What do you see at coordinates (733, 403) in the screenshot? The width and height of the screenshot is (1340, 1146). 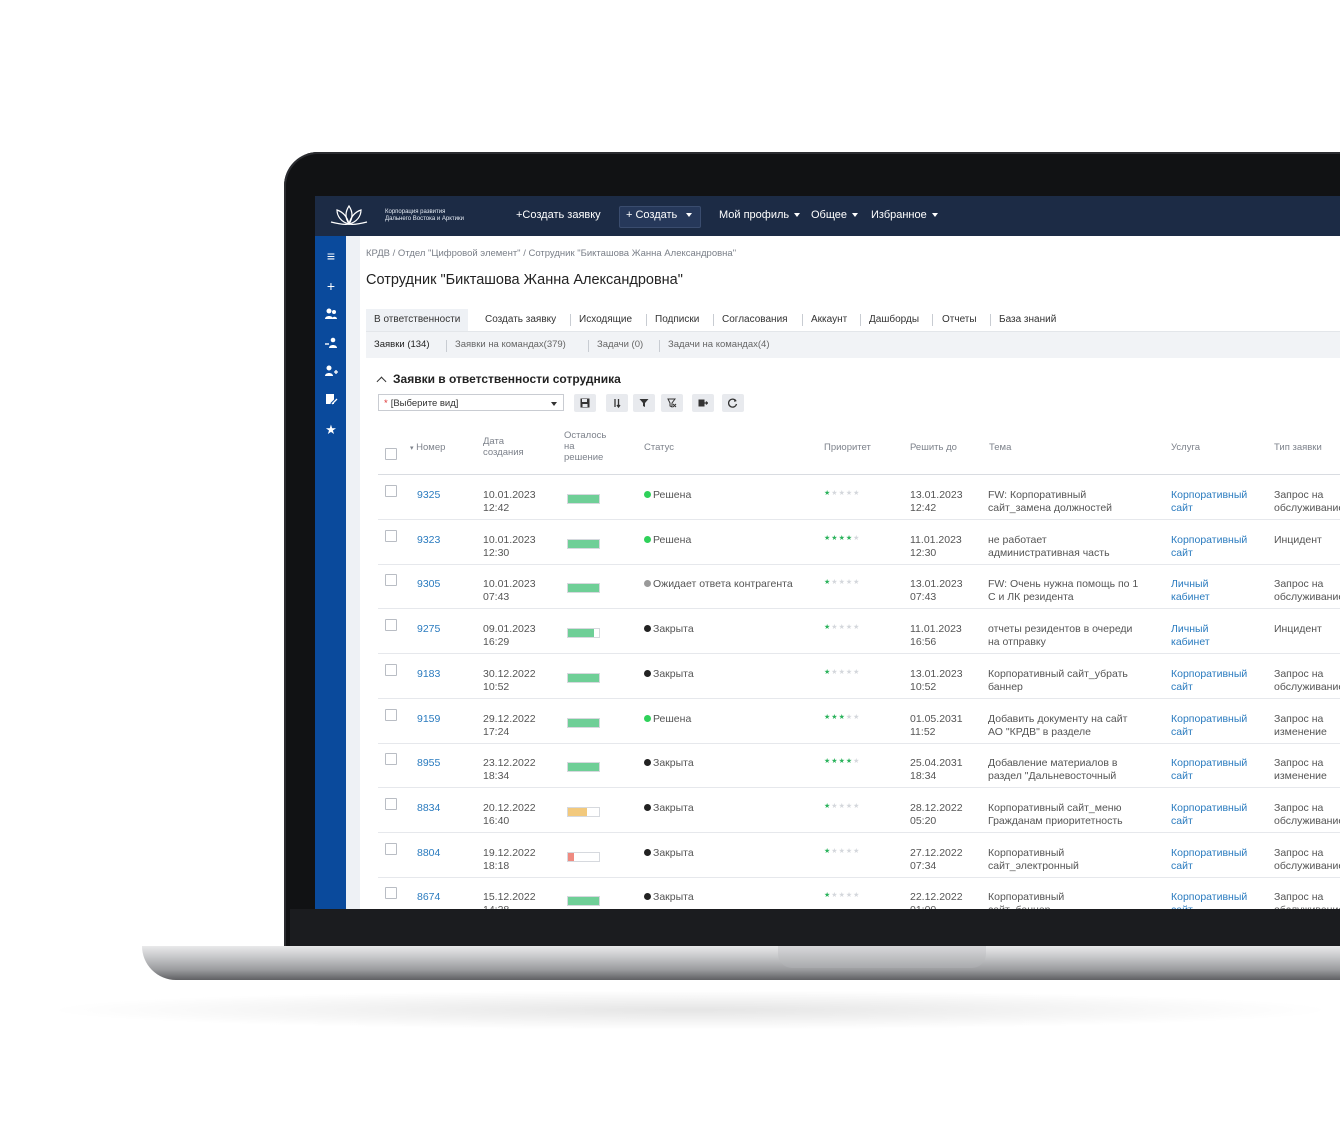 I see `refresh-icon` at bounding box center [733, 403].